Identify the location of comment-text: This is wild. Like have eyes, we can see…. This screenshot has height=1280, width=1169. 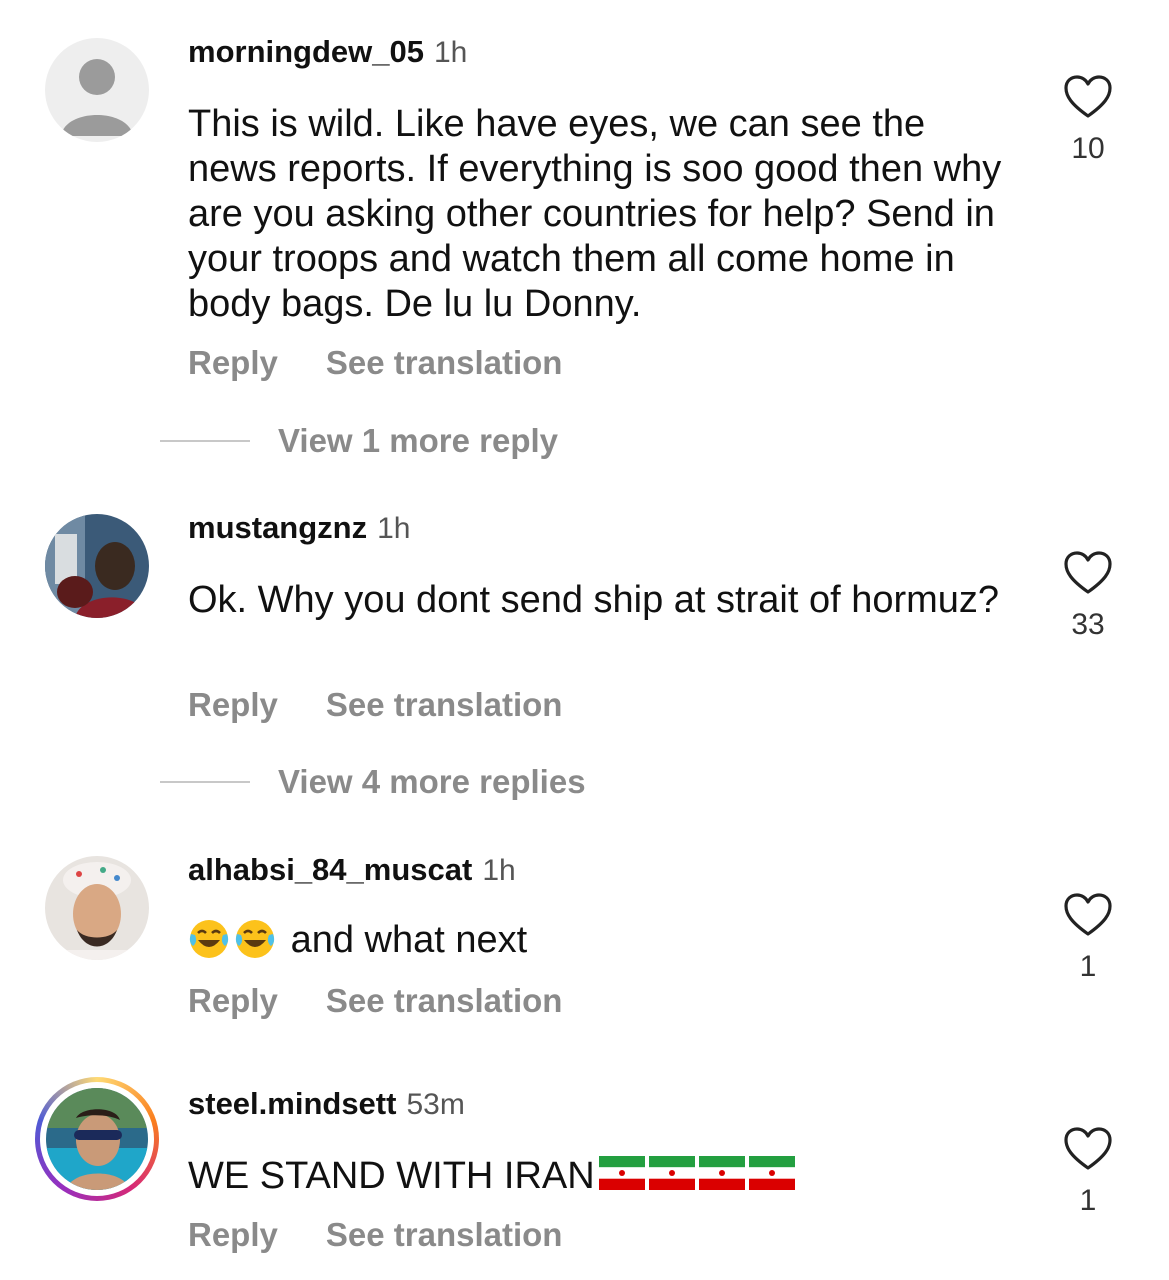
(595, 214).